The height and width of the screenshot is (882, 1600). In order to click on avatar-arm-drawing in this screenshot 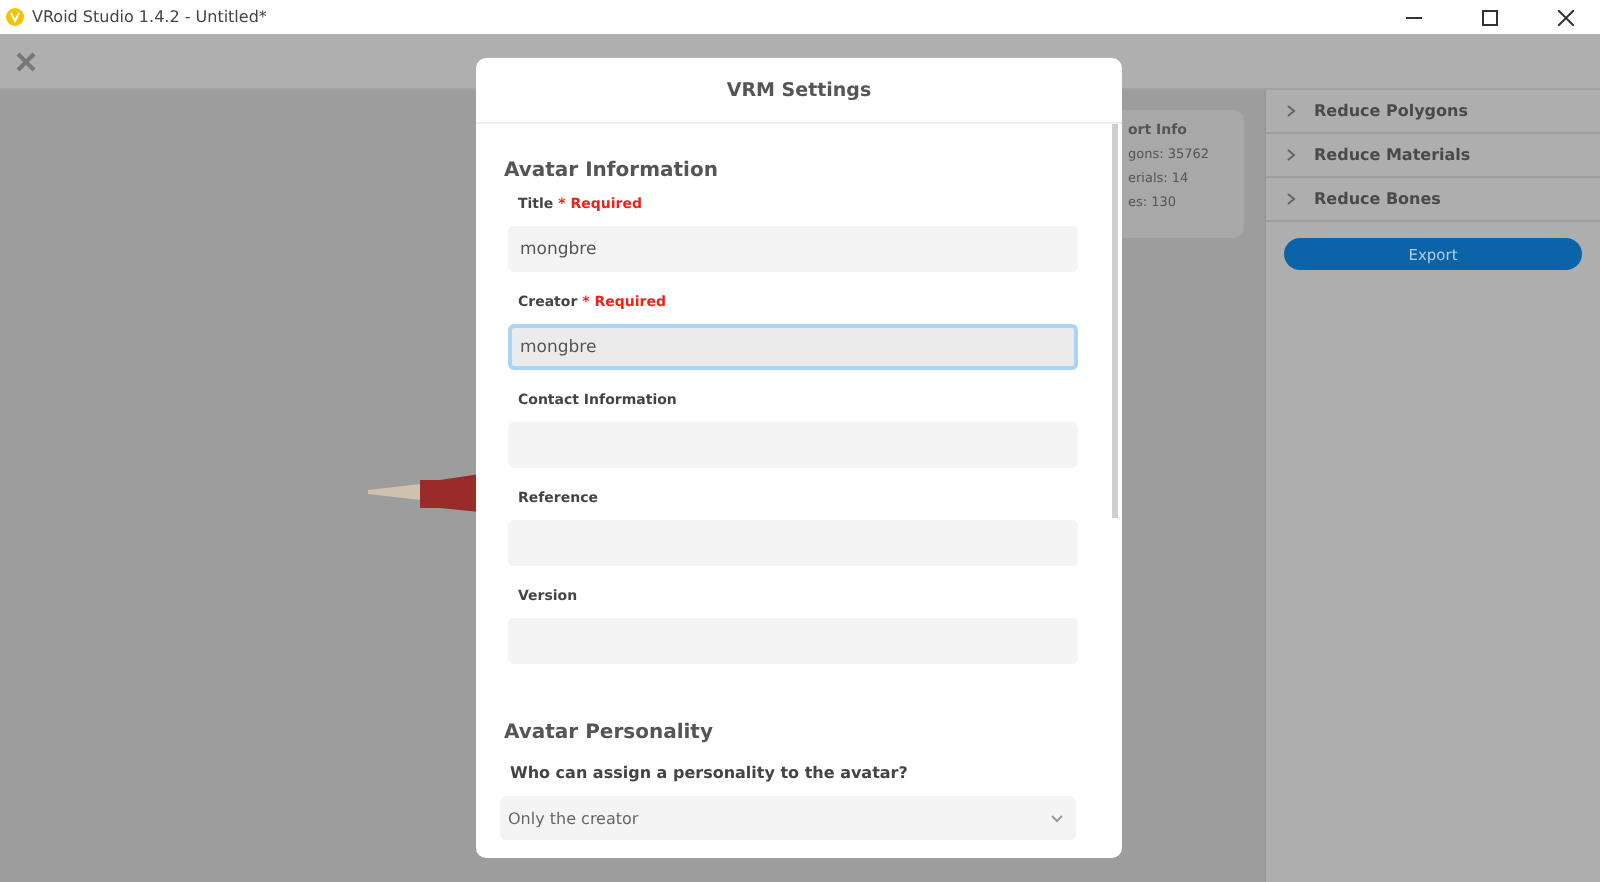, I will do `click(424, 492)`.